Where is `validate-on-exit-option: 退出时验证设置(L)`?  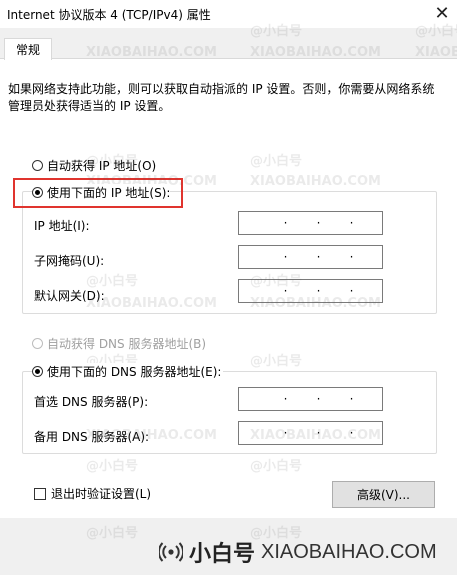 validate-on-exit-option: 退出时验证设置(L) is located at coordinates (92, 493).